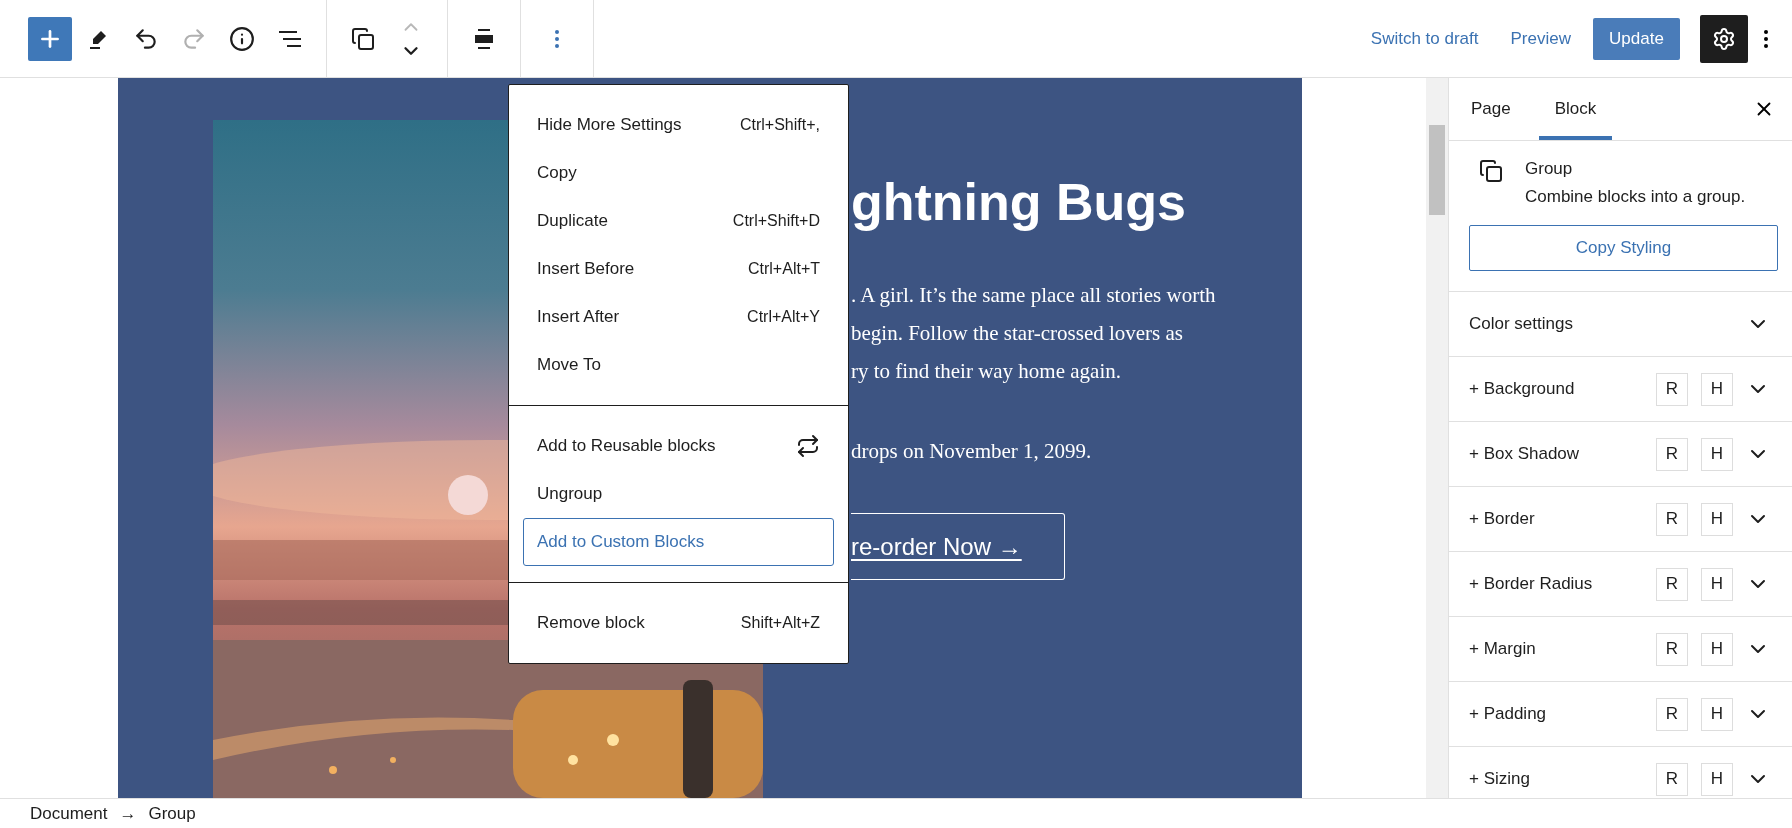  What do you see at coordinates (779, 125) in the screenshot?
I see `shortcut-text: Ctrl+Shift+,` at bounding box center [779, 125].